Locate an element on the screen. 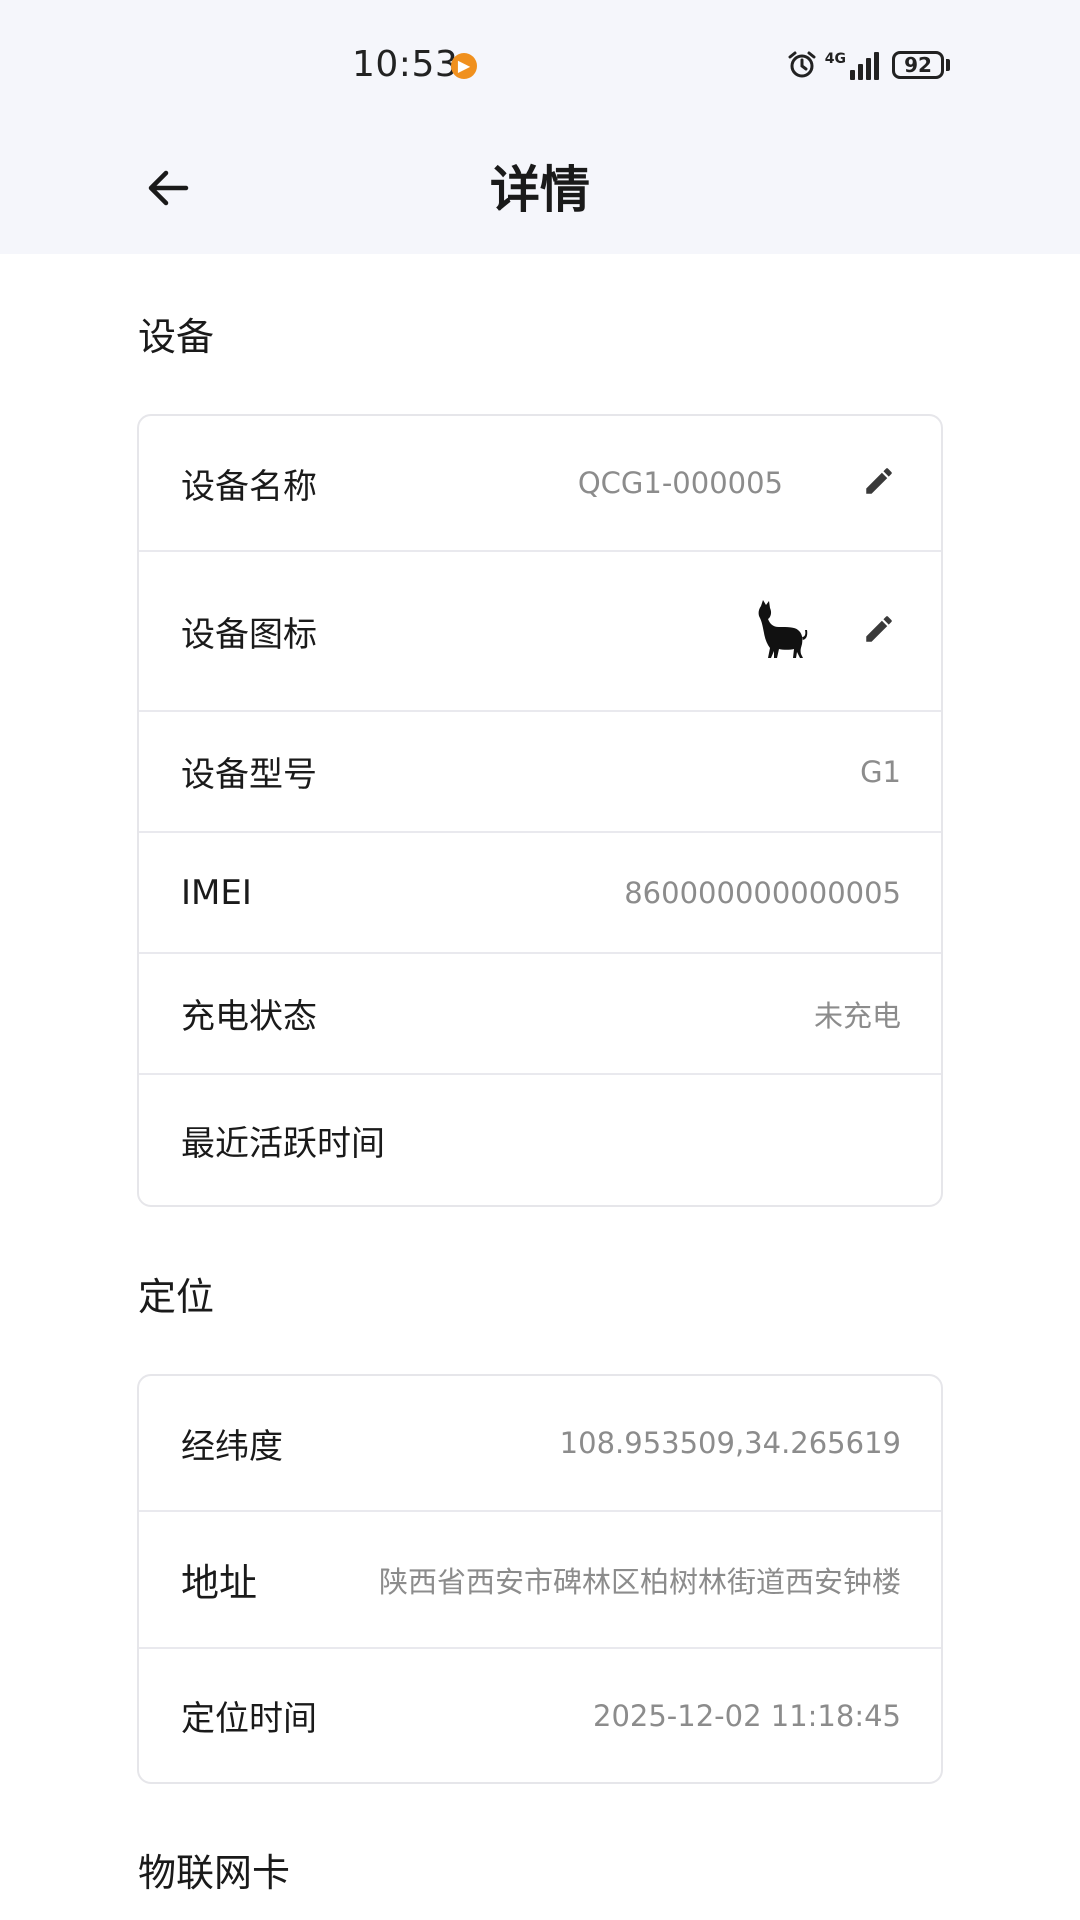 This screenshot has width=1080, height=1920. alarm-icon is located at coordinates (802, 65).